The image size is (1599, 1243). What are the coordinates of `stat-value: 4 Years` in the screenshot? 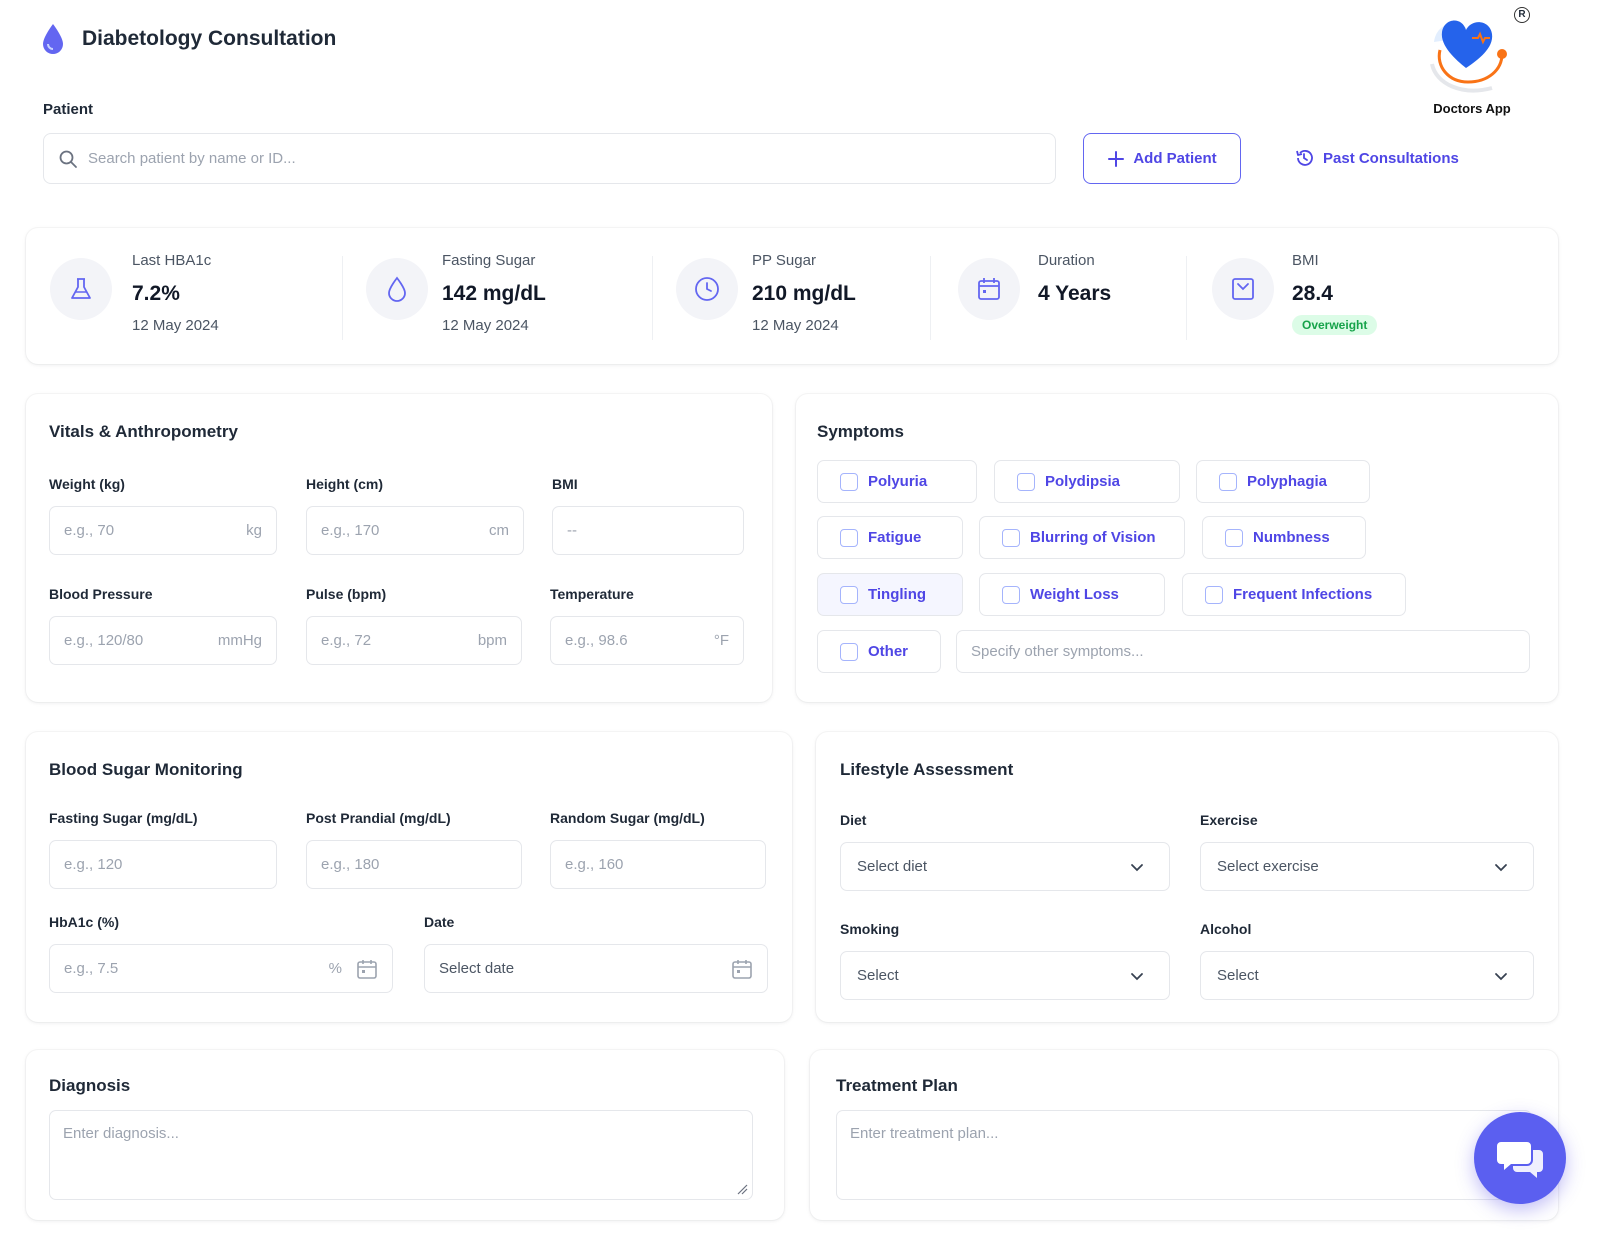 It's located at (1075, 293).